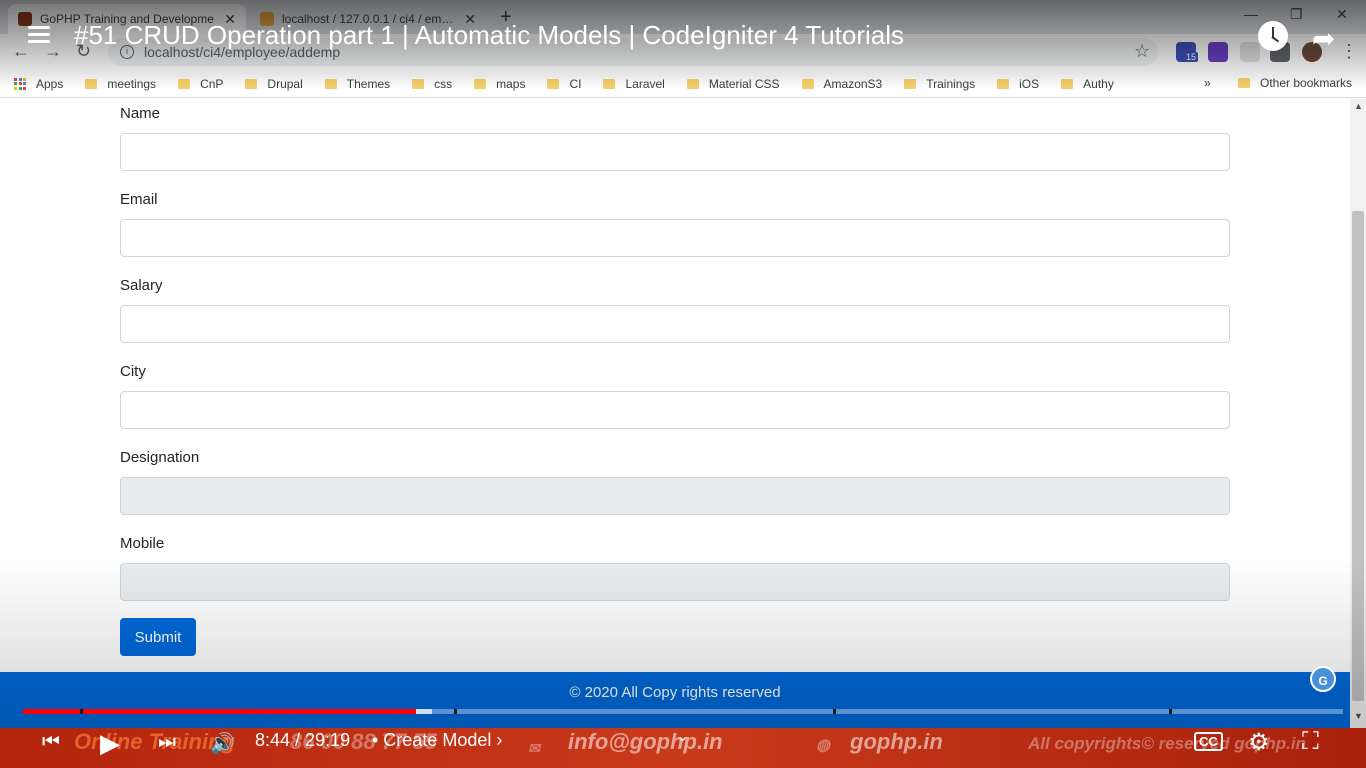 This screenshot has width=1366, height=768. What do you see at coordinates (683, 711) in the screenshot?
I see `video-progress-bar` at bounding box center [683, 711].